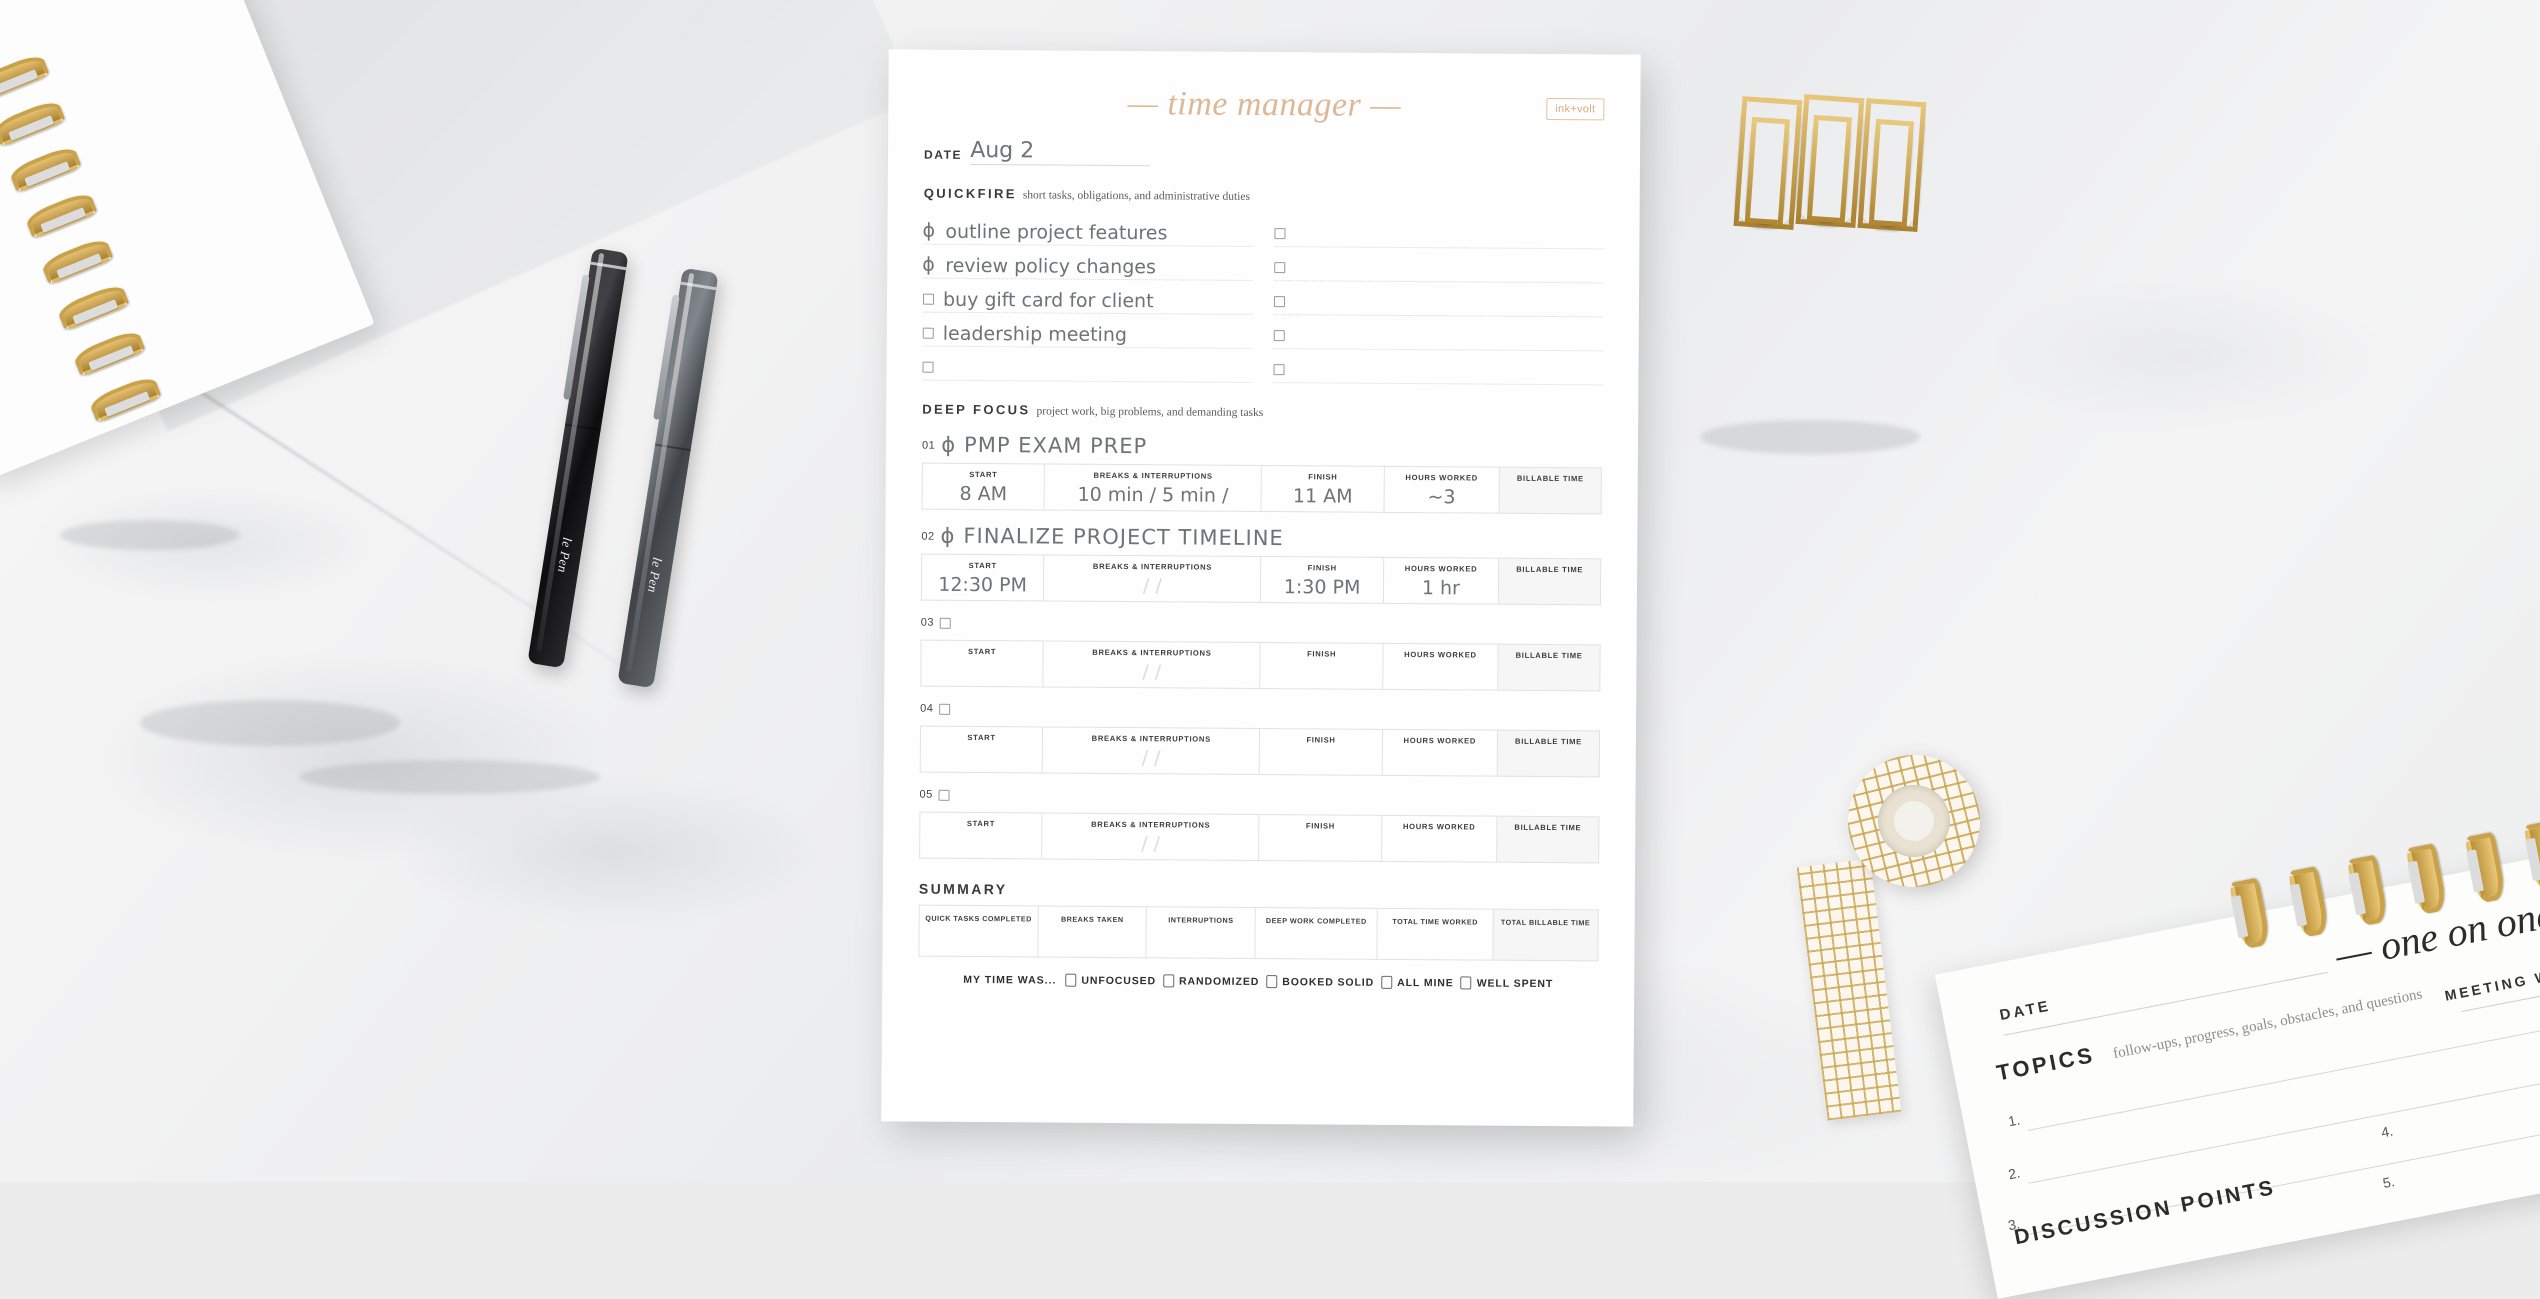 The image size is (2540, 1299). What do you see at coordinates (1200, 933) in the screenshot?
I see `summary-cell-interruptions: INTERRUPTIONS` at bounding box center [1200, 933].